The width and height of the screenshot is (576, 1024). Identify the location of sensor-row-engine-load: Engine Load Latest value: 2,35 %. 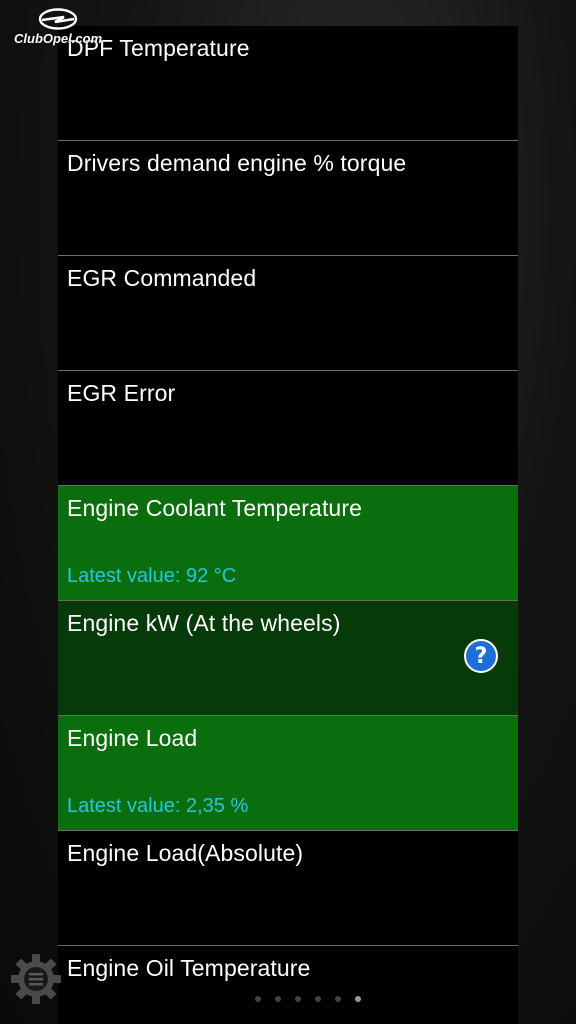
(288, 773).